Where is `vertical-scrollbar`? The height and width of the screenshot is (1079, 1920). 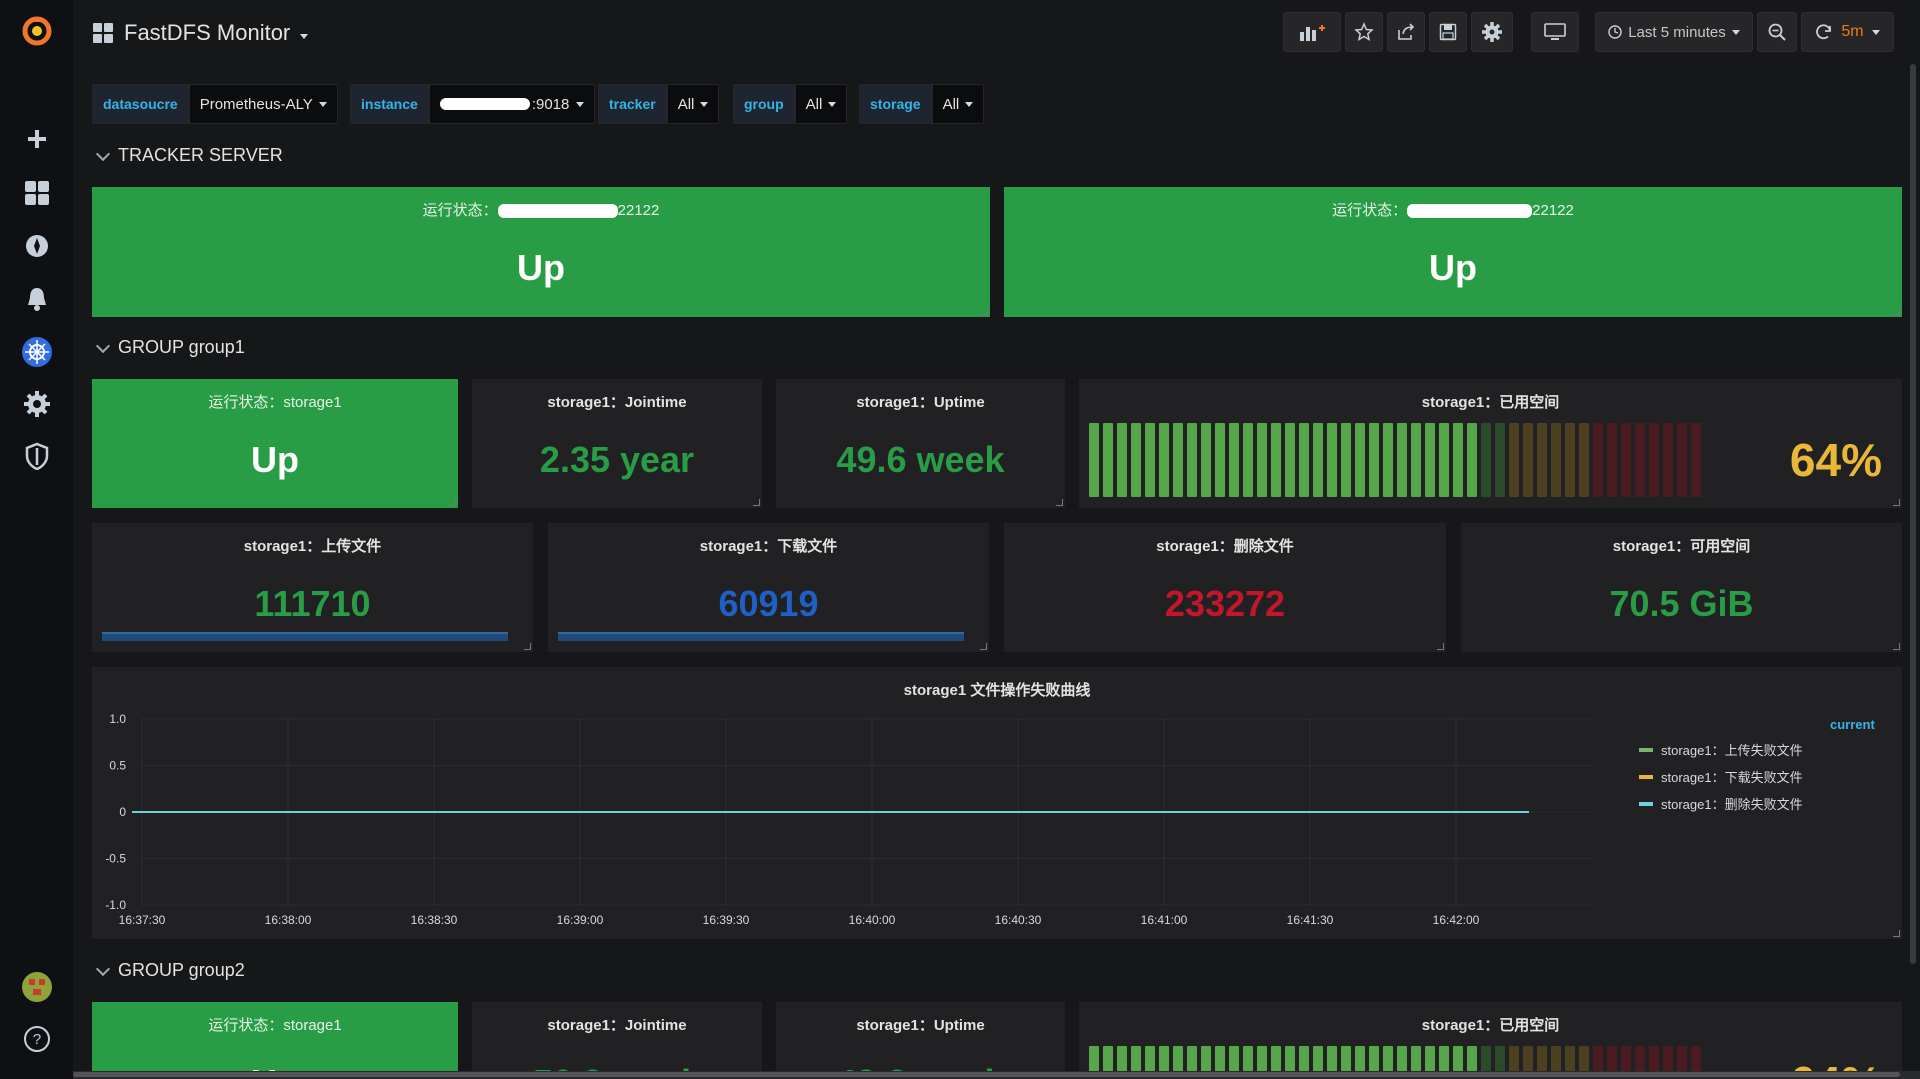 vertical-scrollbar is located at coordinates (1913, 514).